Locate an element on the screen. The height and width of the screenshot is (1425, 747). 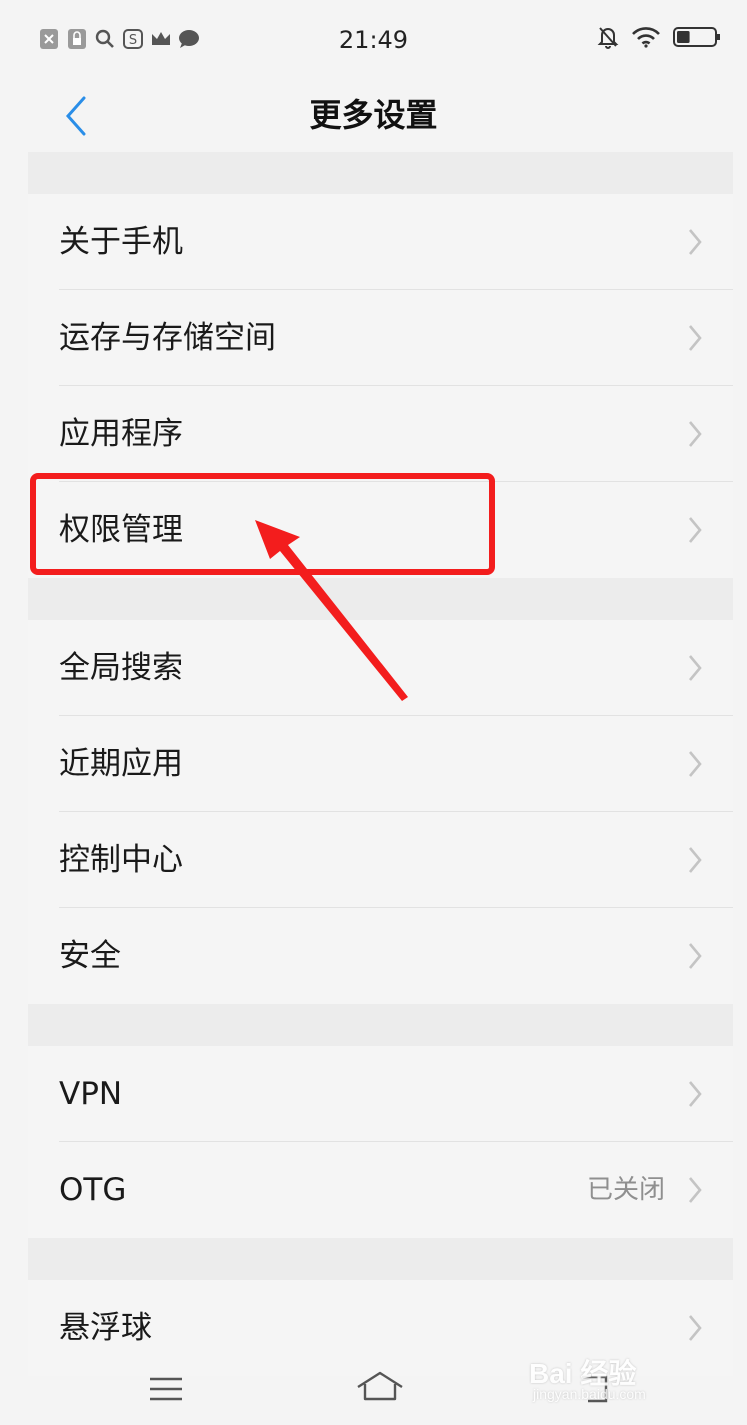
settings-item: 权限管理 is located at coordinates (380, 530).